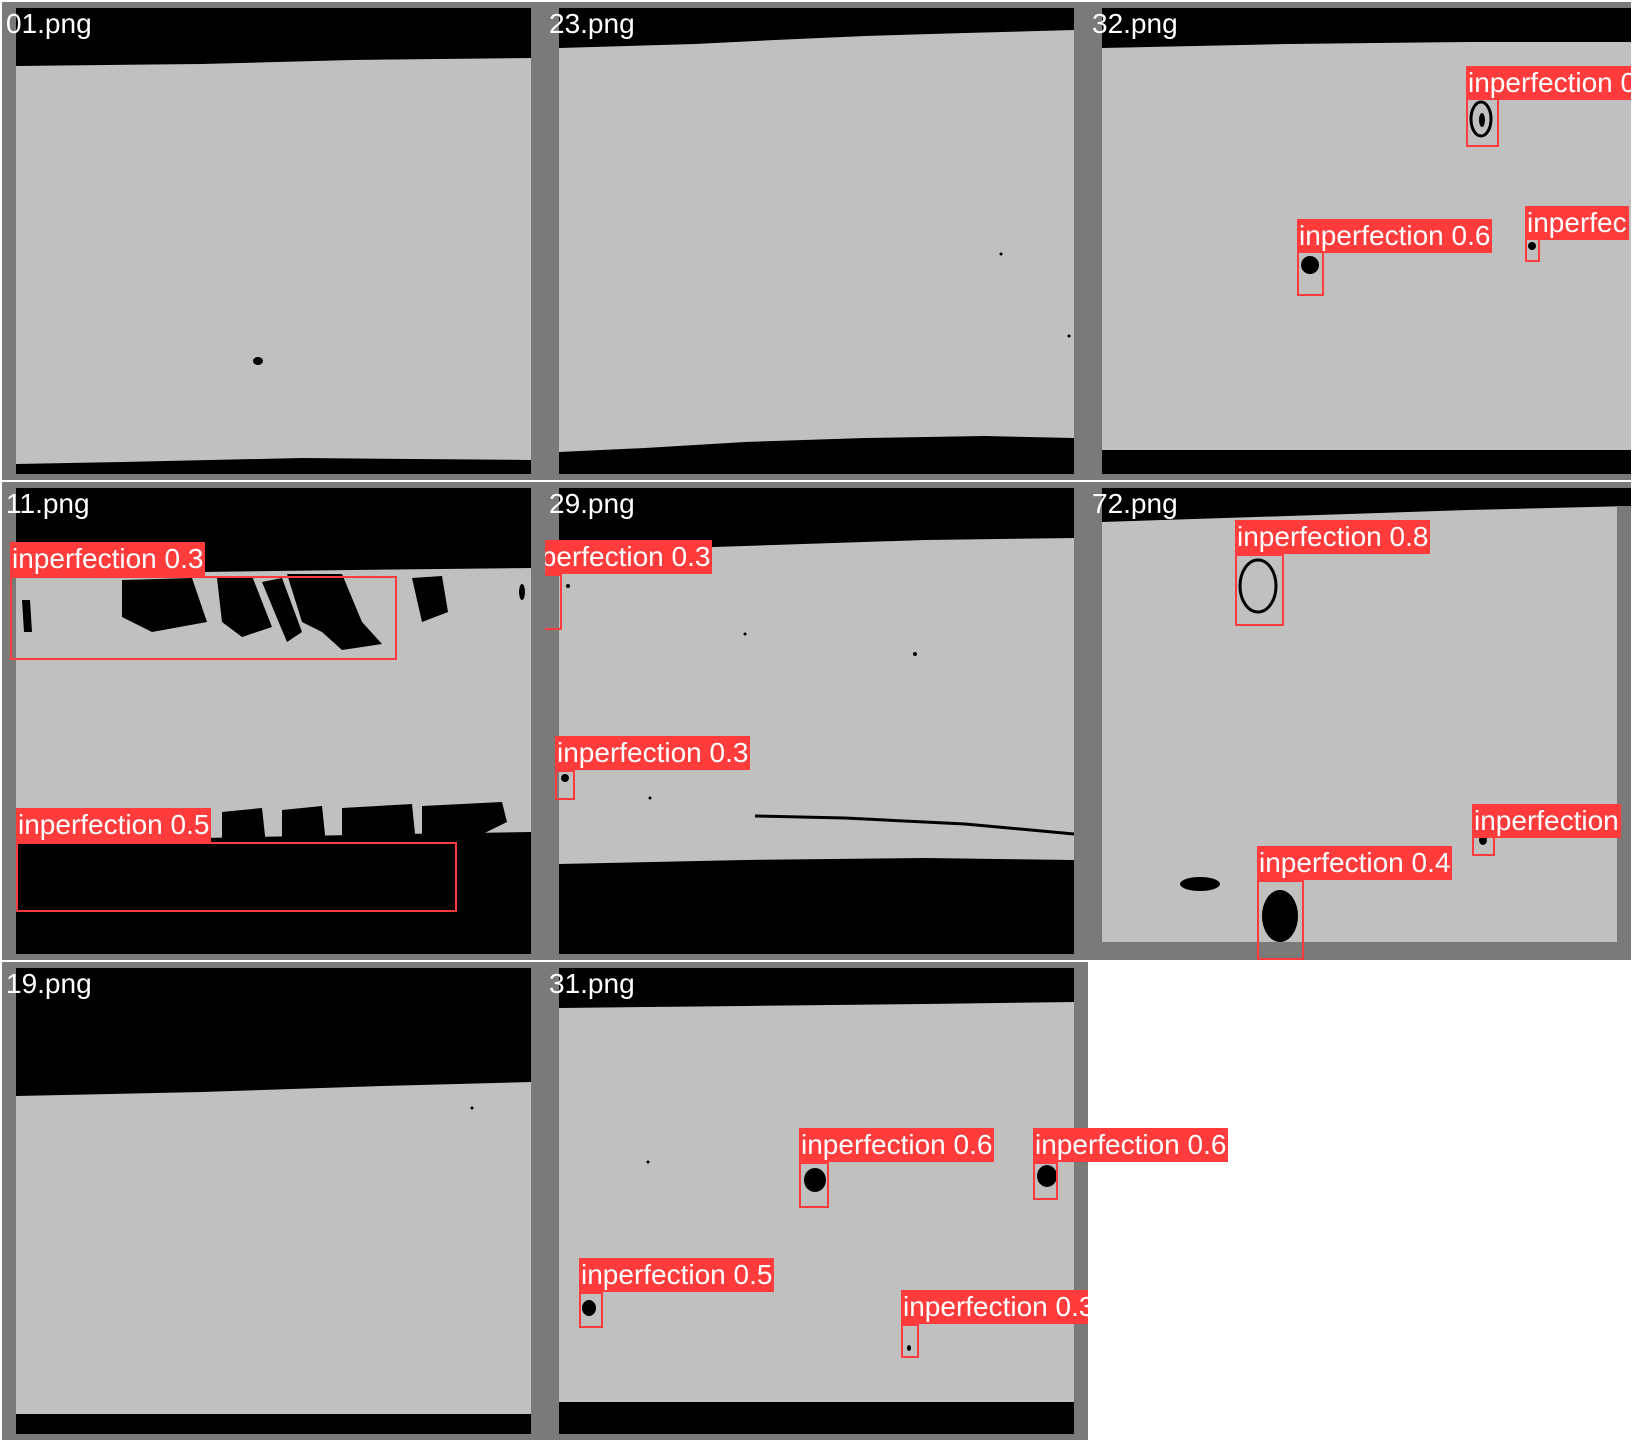 The width and height of the screenshot is (1632, 1440). What do you see at coordinates (48, 503) in the screenshot?
I see `tile-filename: 11.png` at bounding box center [48, 503].